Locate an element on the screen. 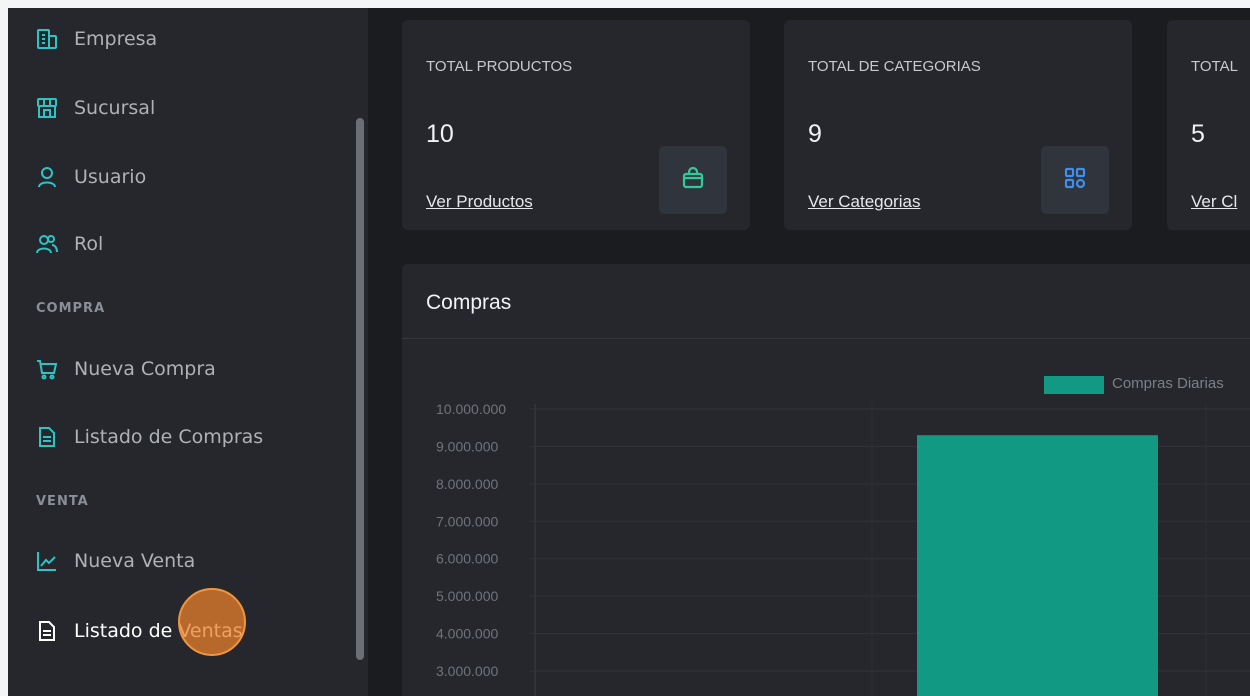 The image size is (1250, 696). sidebar-item-nueva-compra: Nueva Compra is located at coordinates (126, 369).